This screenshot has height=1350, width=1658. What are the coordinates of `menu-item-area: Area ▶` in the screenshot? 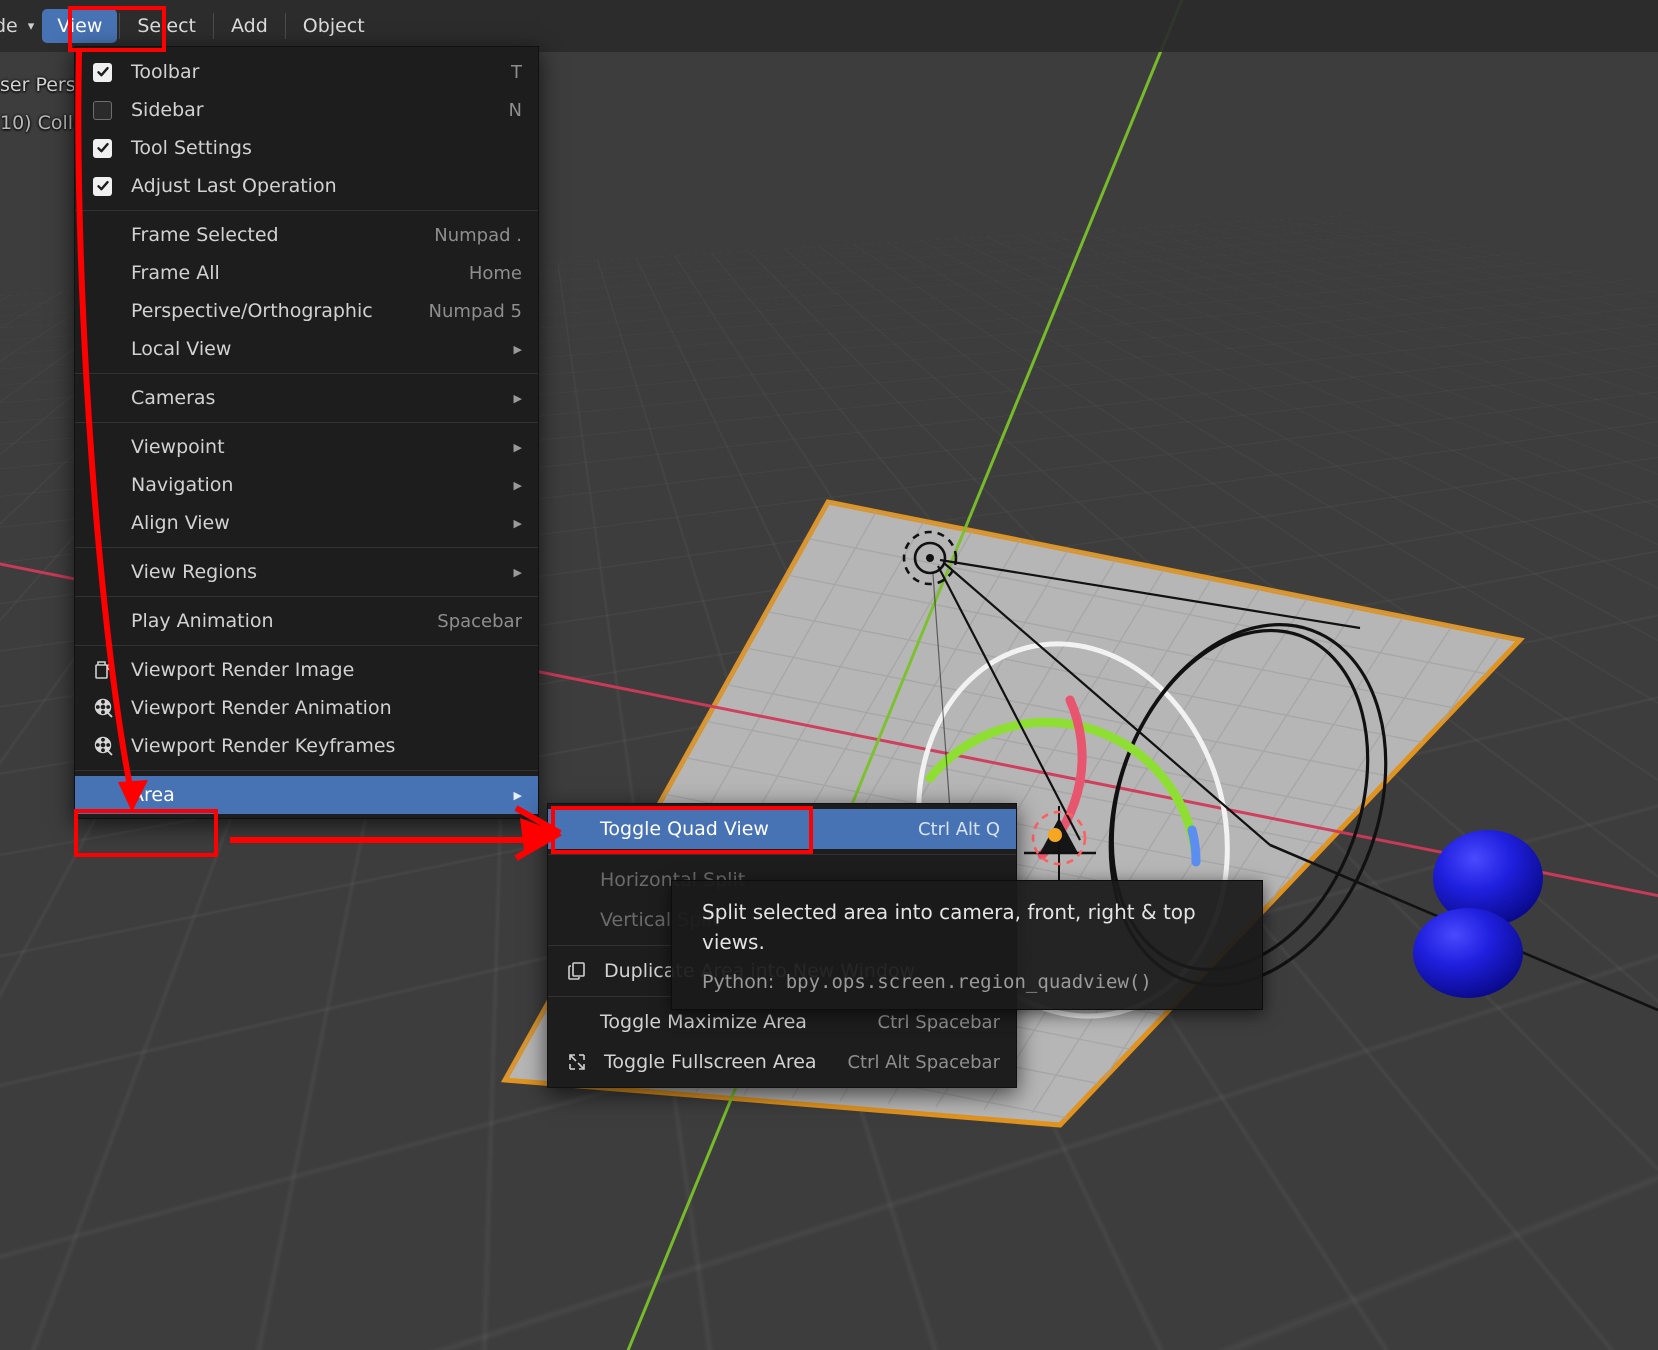 It's located at (306, 795).